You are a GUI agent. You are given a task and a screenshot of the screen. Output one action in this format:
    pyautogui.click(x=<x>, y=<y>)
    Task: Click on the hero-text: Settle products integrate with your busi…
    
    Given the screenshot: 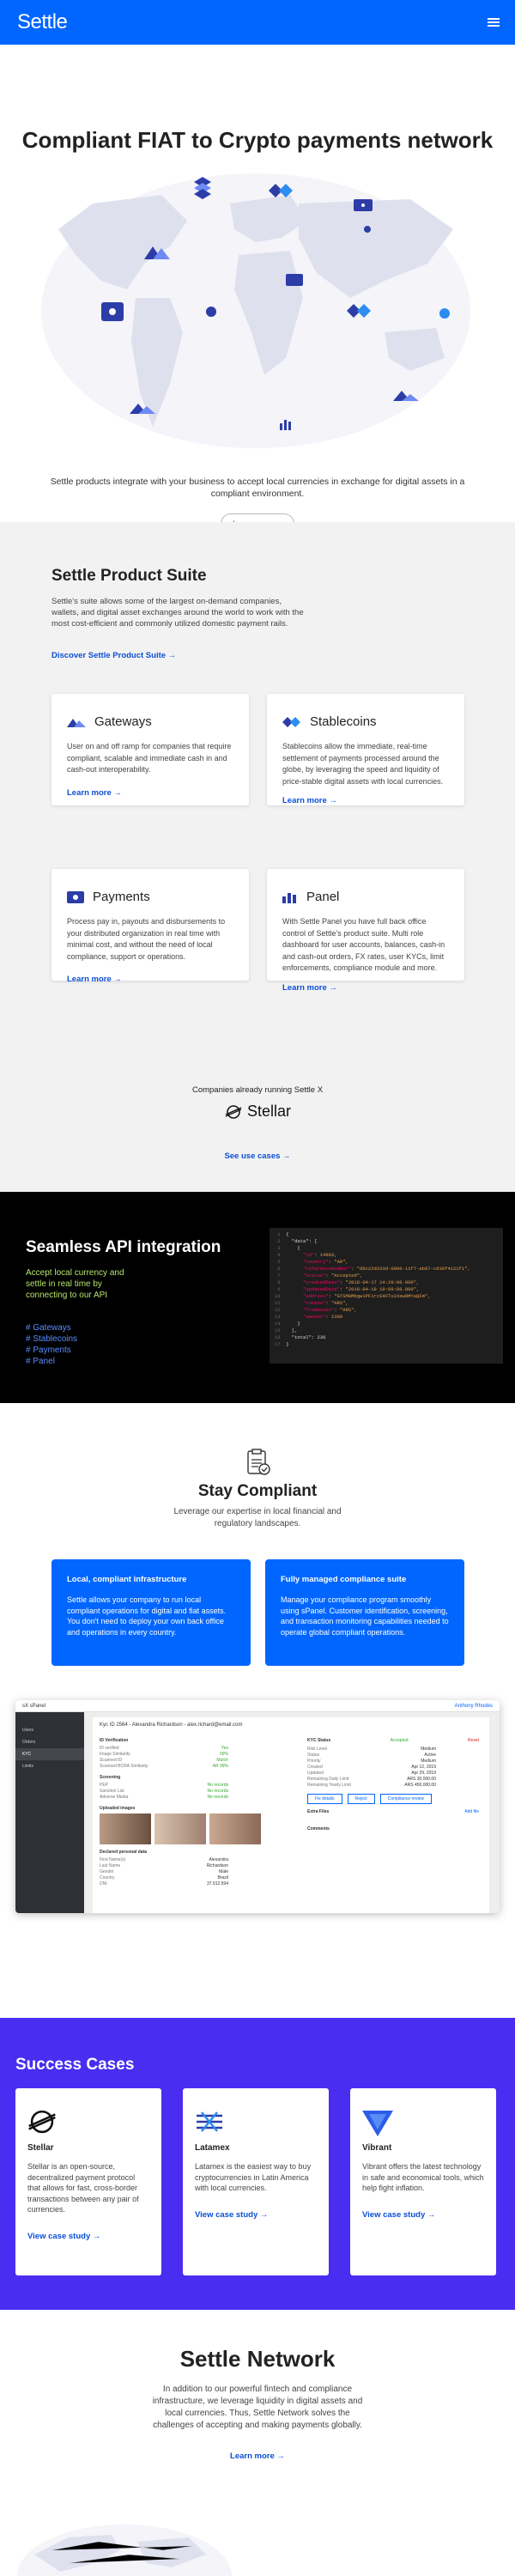 What is the action you would take?
    pyautogui.click(x=257, y=488)
    